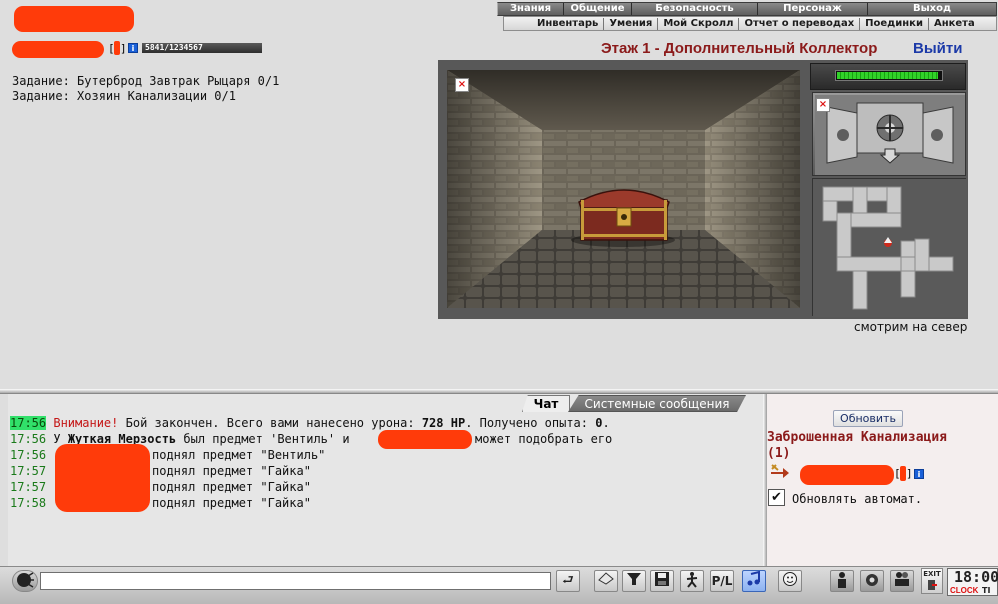 The width and height of the screenshot is (998, 604). What do you see at coordinates (798, 23) in the screenshot?
I see `nav-transfer-report: Отчет о переводах` at bounding box center [798, 23].